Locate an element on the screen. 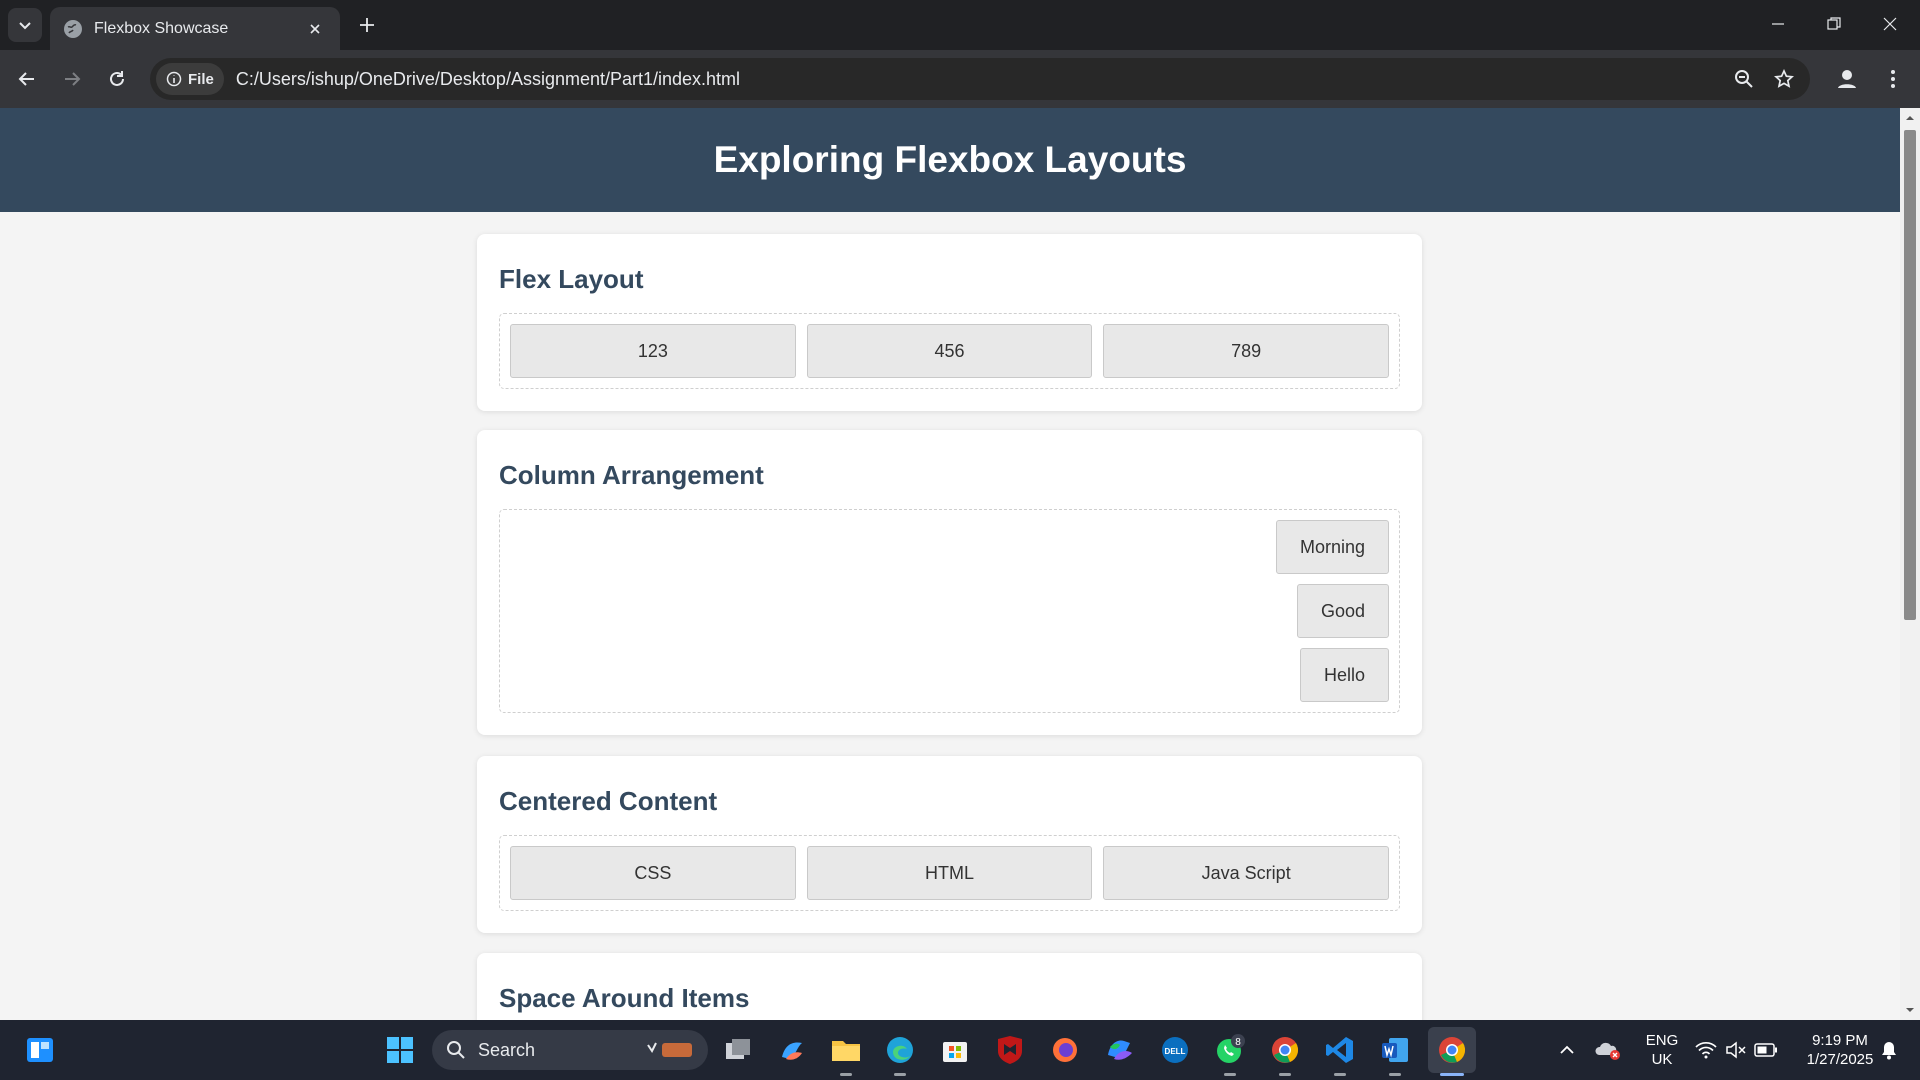 This screenshot has height=1080, width=1920. browser-tab: Flexbox Showcase is located at coordinates (195, 28).